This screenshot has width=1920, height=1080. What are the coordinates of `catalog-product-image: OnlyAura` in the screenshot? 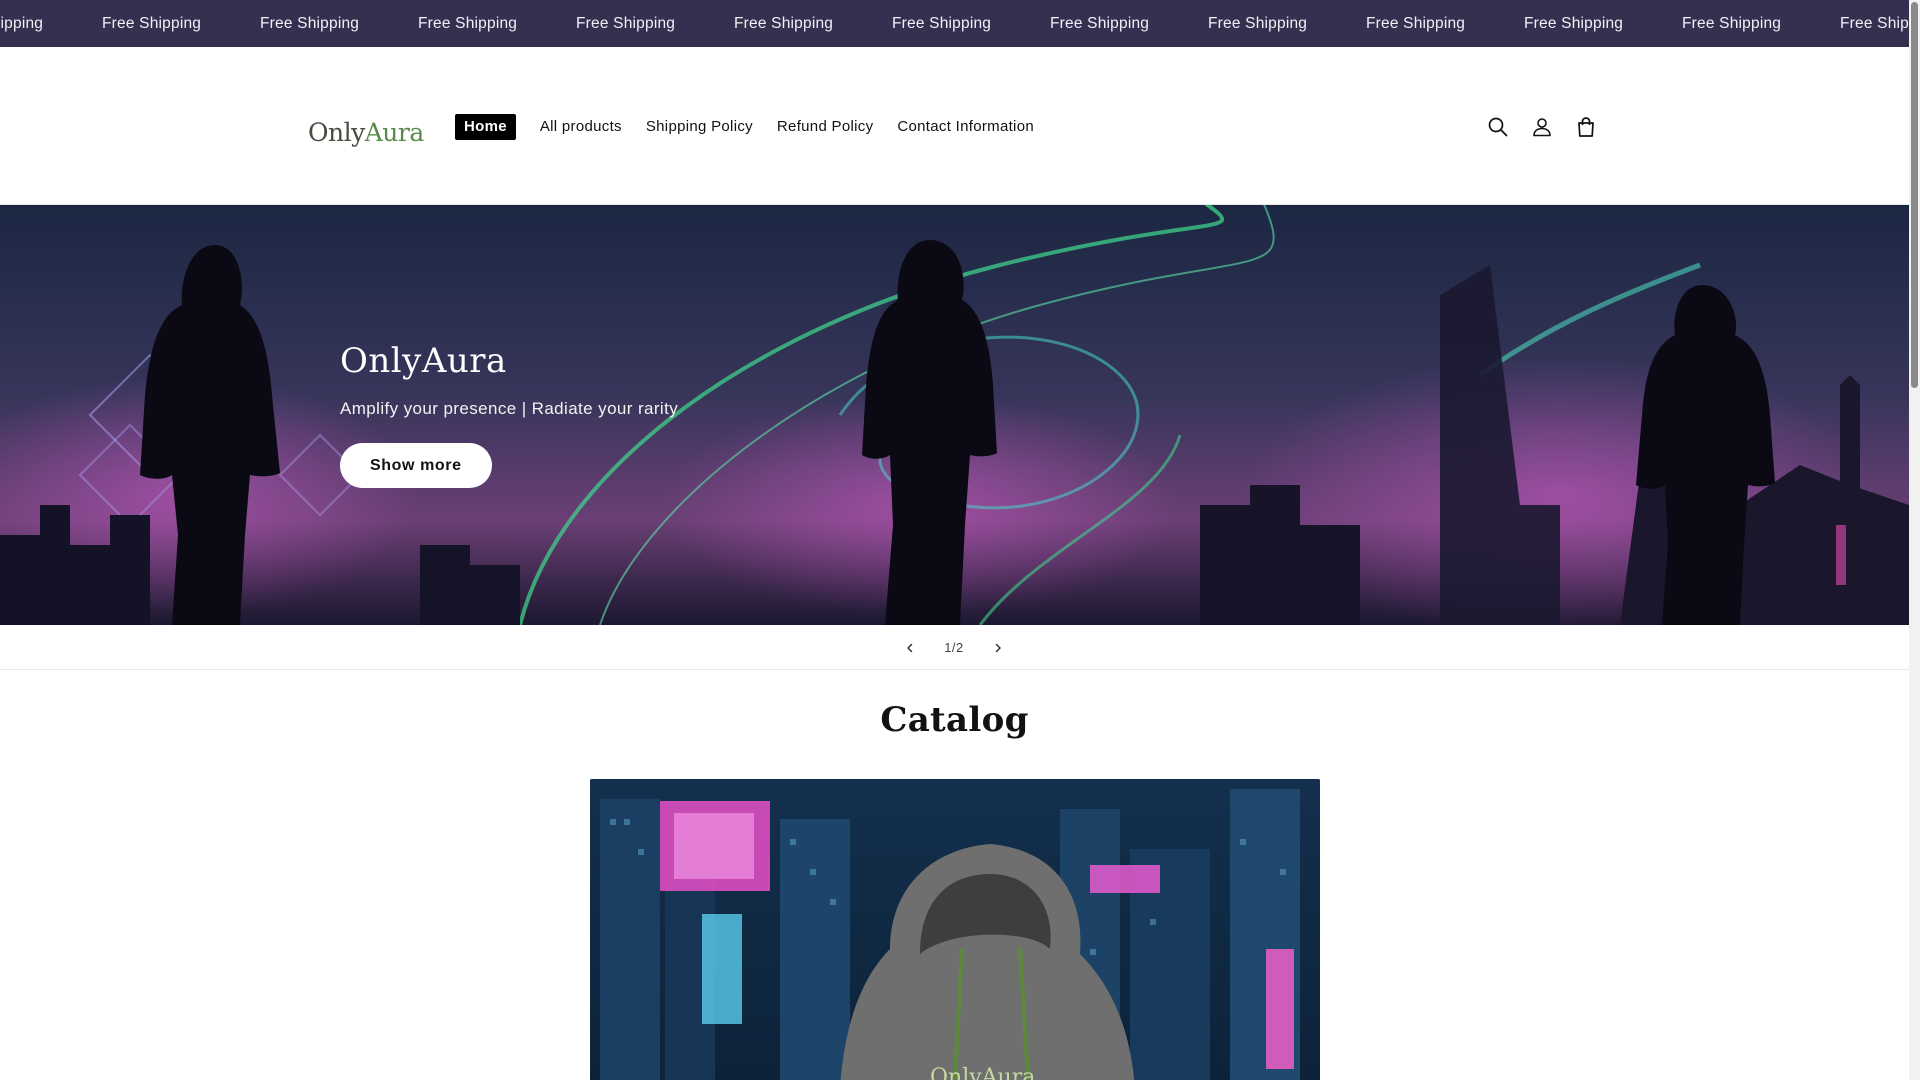 It's located at (955, 929).